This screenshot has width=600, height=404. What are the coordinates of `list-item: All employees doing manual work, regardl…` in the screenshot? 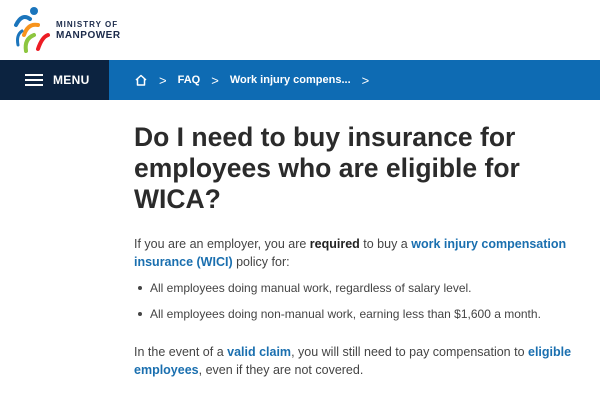 It's located at (364, 293).